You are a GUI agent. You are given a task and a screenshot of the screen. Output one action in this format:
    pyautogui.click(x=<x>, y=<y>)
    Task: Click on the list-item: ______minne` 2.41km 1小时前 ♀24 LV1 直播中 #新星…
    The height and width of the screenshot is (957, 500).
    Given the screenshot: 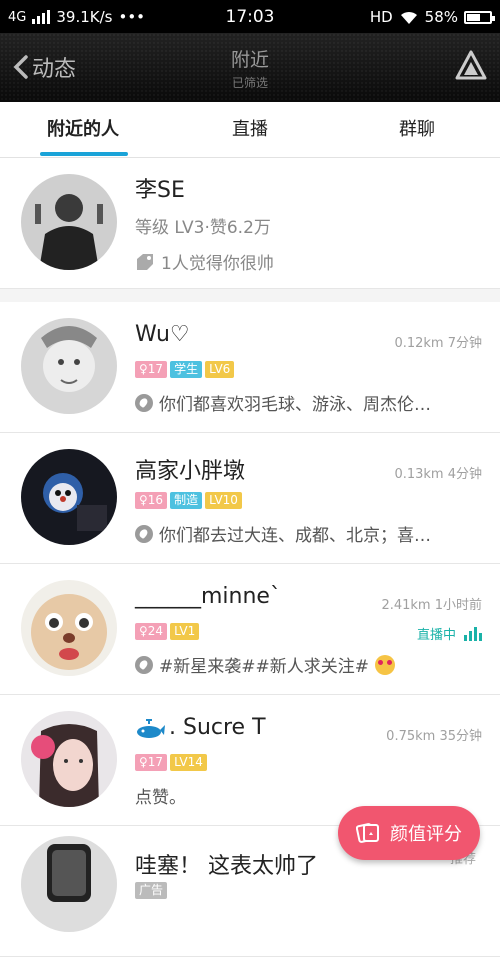 What is the action you would take?
    pyautogui.click(x=250, y=629)
    